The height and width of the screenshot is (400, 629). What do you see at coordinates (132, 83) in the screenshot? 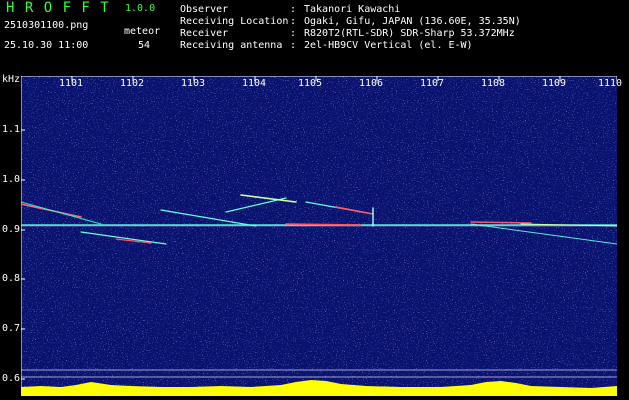
I see `x-tick-label: 1102` at bounding box center [132, 83].